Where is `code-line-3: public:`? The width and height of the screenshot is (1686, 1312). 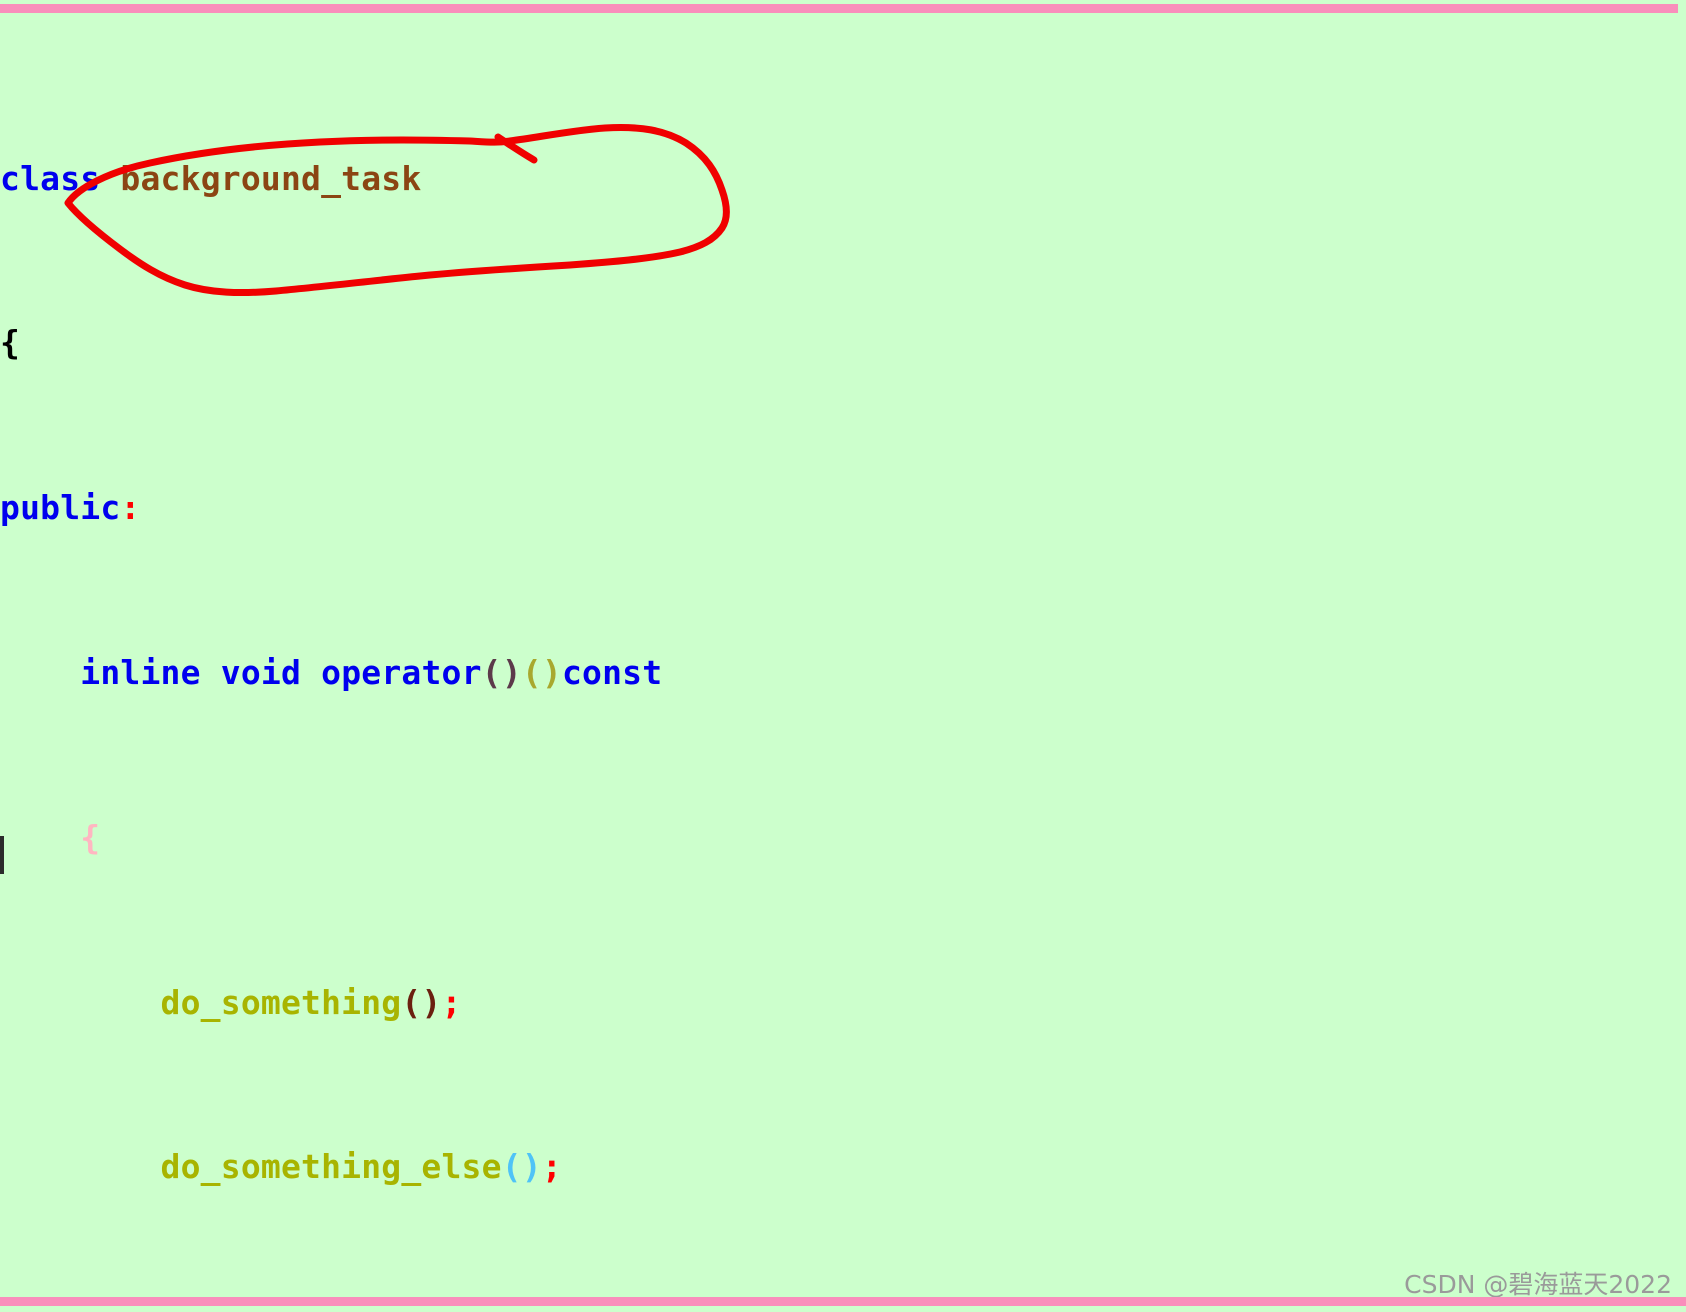 code-line-3: public: is located at coordinates (843, 507).